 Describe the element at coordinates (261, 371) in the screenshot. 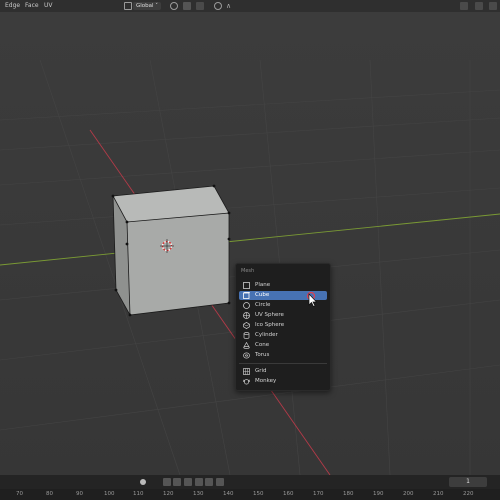

I see `menu-item-label: Grid` at that location.